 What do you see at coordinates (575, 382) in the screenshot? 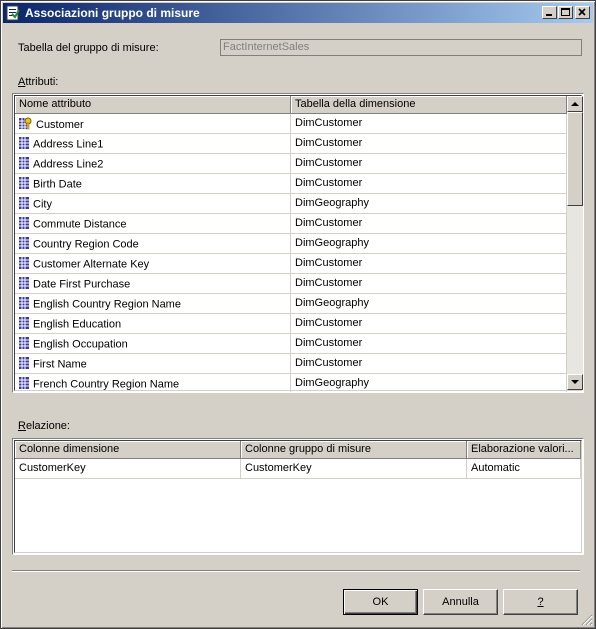
I see `scroll-down-button` at bounding box center [575, 382].